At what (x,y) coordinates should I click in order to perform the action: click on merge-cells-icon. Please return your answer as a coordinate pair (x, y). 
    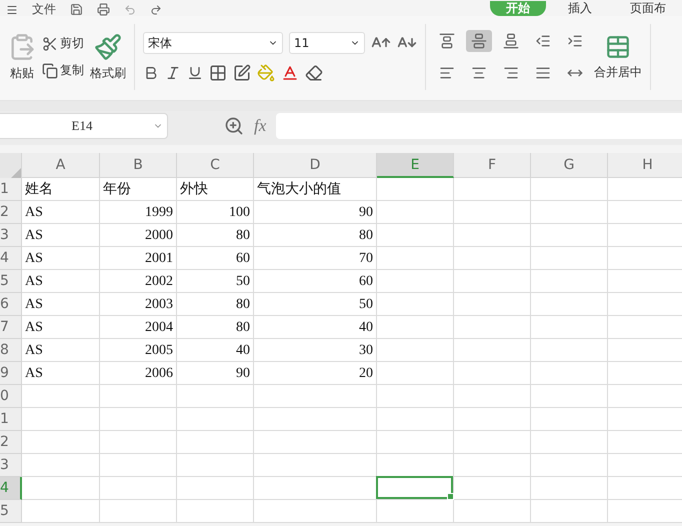
    Looking at the image, I should click on (618, 47).